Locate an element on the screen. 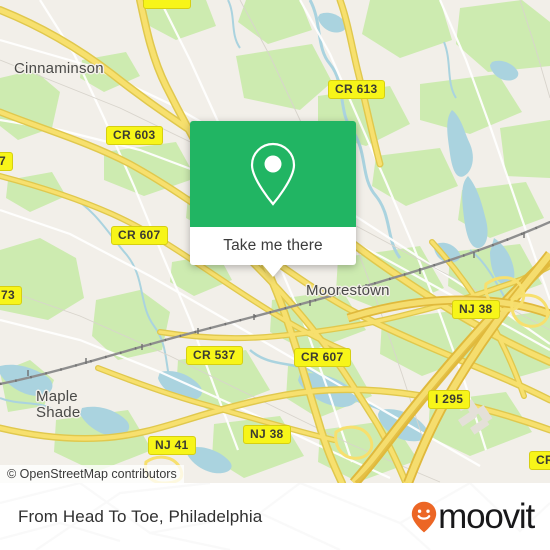  road-shield-cr607-west: CR 607 is located at coordinates (139, 235).